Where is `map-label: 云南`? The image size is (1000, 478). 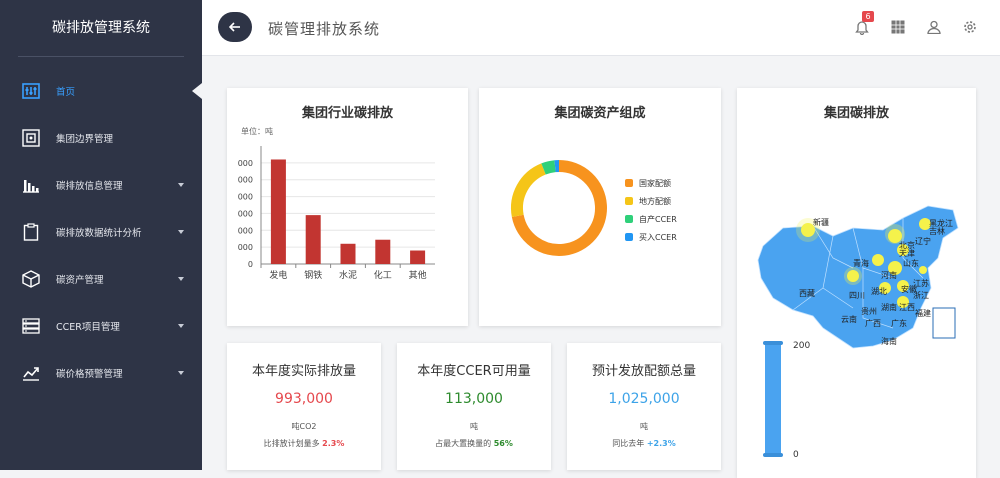 map-label: 云南 is located at coordinates (849, 319).